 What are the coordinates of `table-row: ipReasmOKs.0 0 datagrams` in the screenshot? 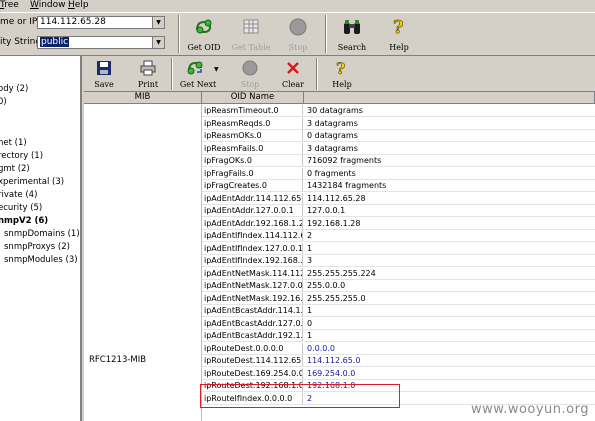 It's located at (398, 136).